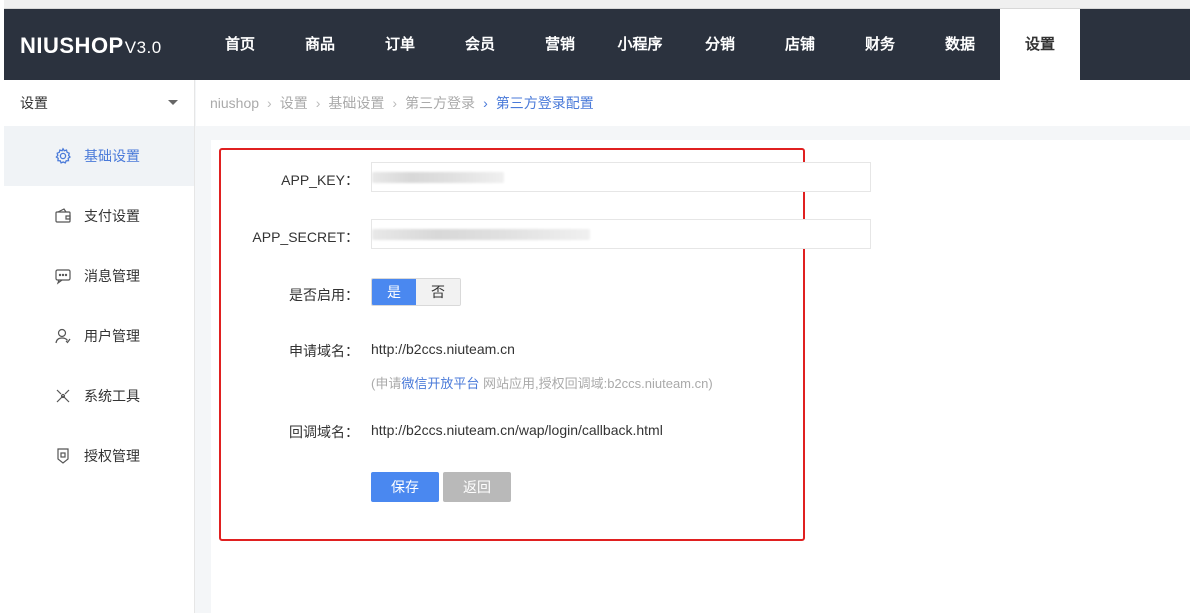 This screenshot has width=1190, height=613. I want to click on back-button: 返回, so click(477, 487).